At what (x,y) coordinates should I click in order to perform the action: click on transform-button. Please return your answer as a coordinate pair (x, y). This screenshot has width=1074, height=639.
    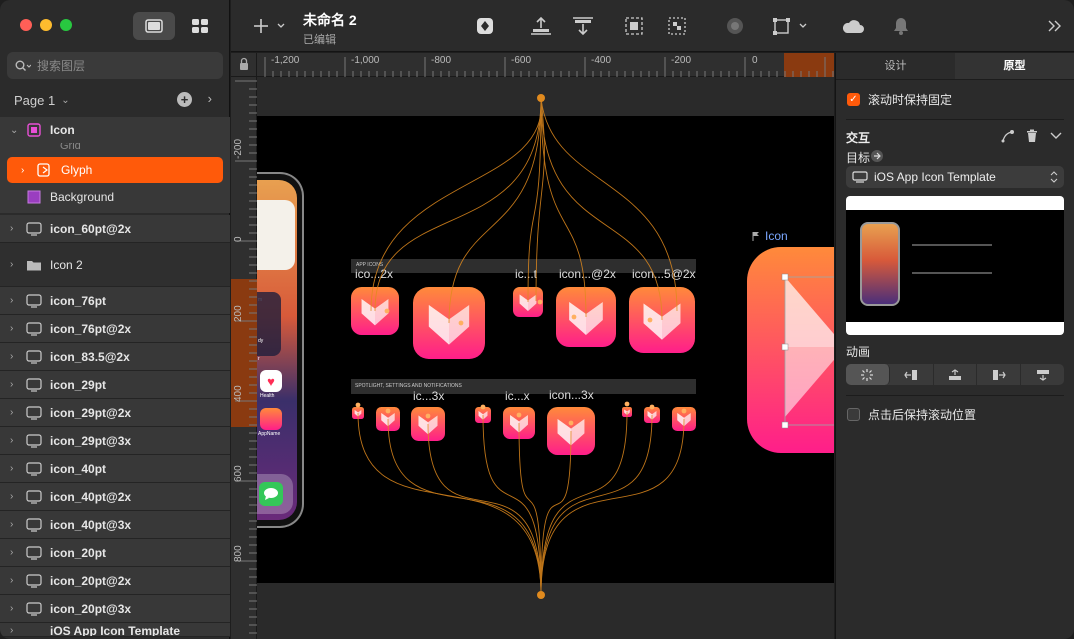
    Looking at the image, I should click on (792, 26).